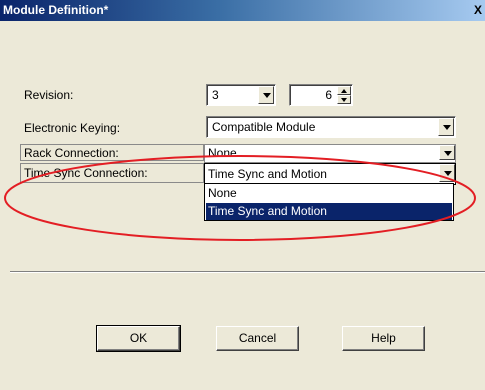  Describe the element at coordinates (331, 127) in the screenshot. I see `electronic-keying-combo: Compatible Module` at that location.